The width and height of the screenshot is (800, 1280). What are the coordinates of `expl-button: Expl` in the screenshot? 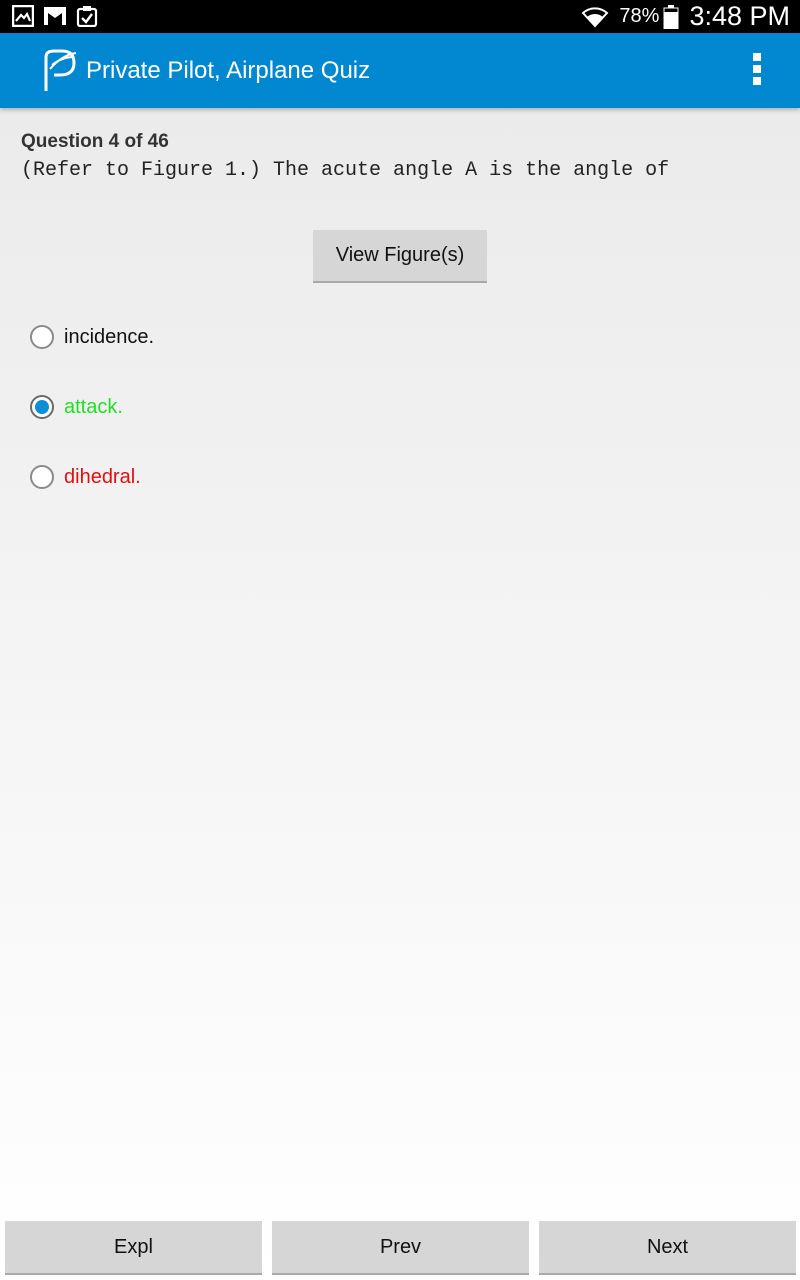 It's located at (133, 1248).